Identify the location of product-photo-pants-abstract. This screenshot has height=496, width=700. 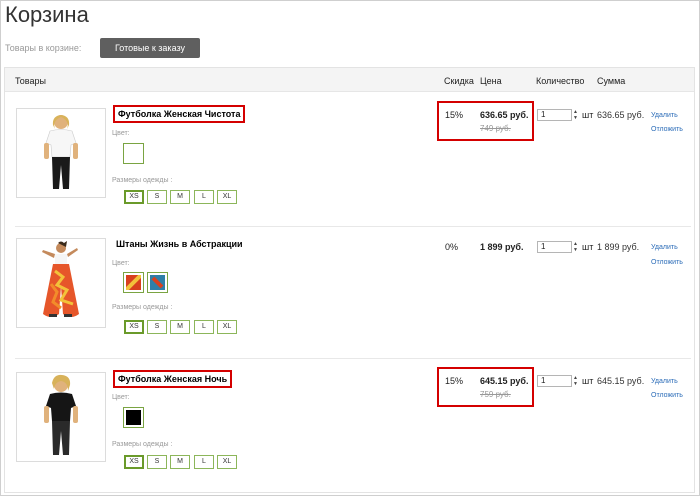
(60, 279).